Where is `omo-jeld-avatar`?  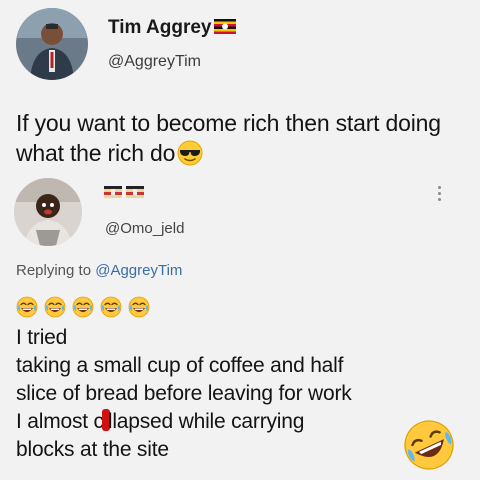 omo-jeld-avatar is located at coordinates (48, 212).